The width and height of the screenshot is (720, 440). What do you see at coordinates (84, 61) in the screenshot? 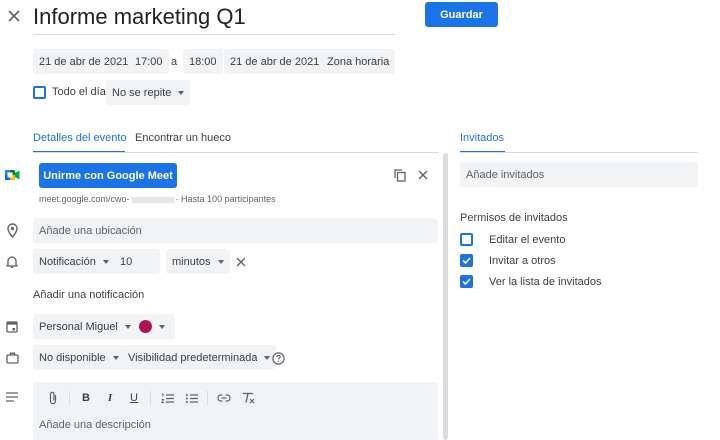
I see `start-date-chip: 21 de abr de 2021` at bounding box center [84, 61].